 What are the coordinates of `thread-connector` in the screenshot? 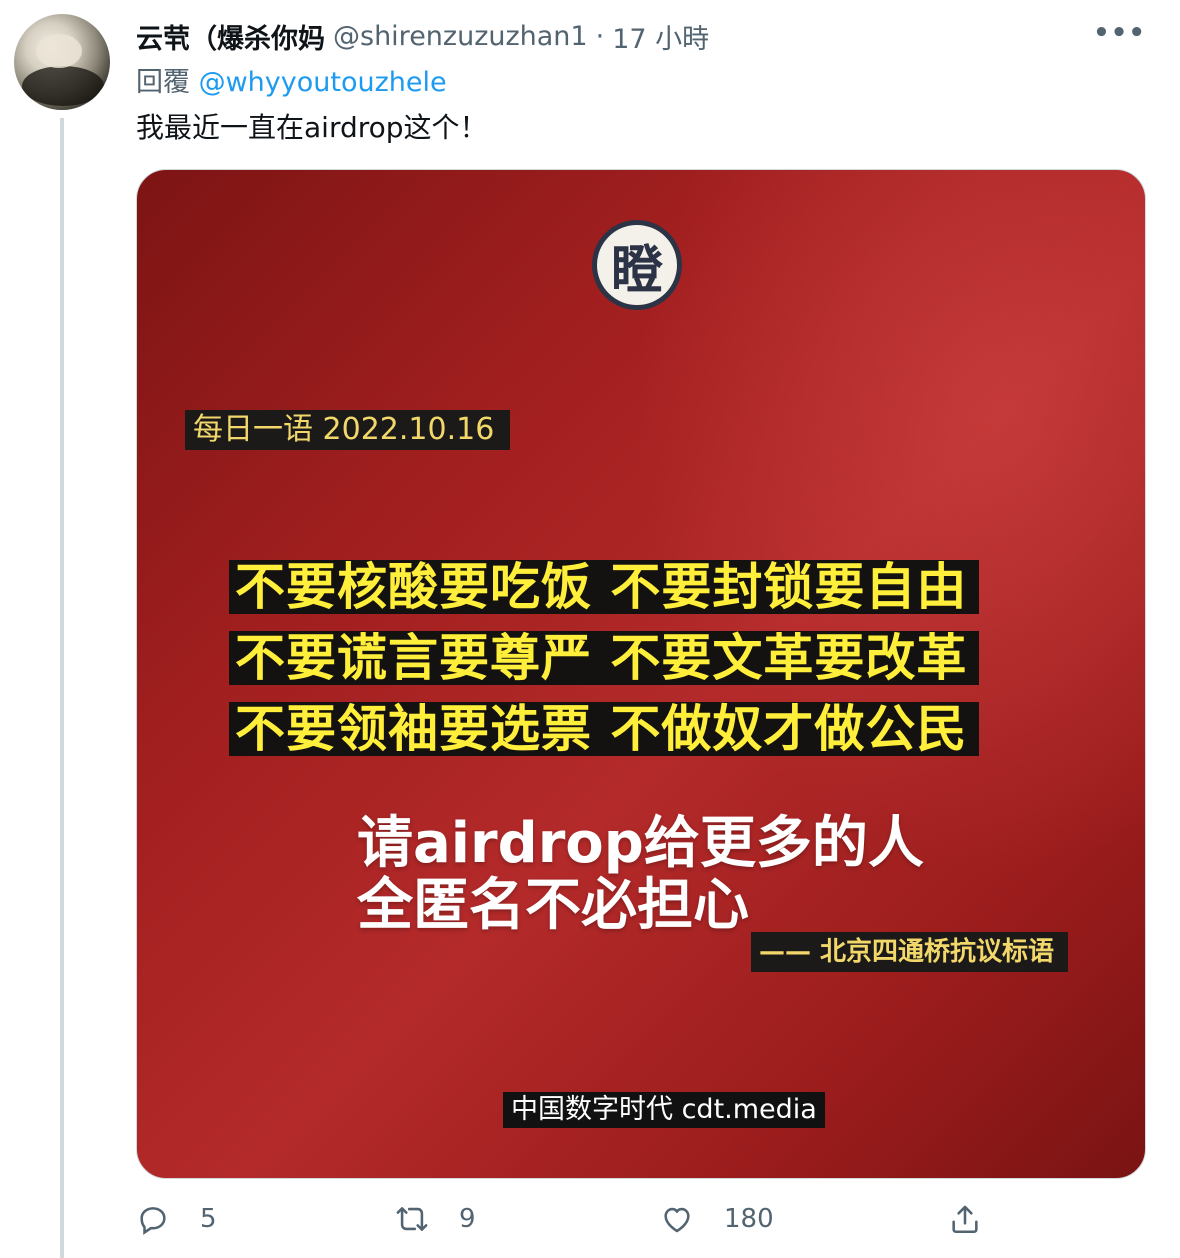 It's located at (62, 688).